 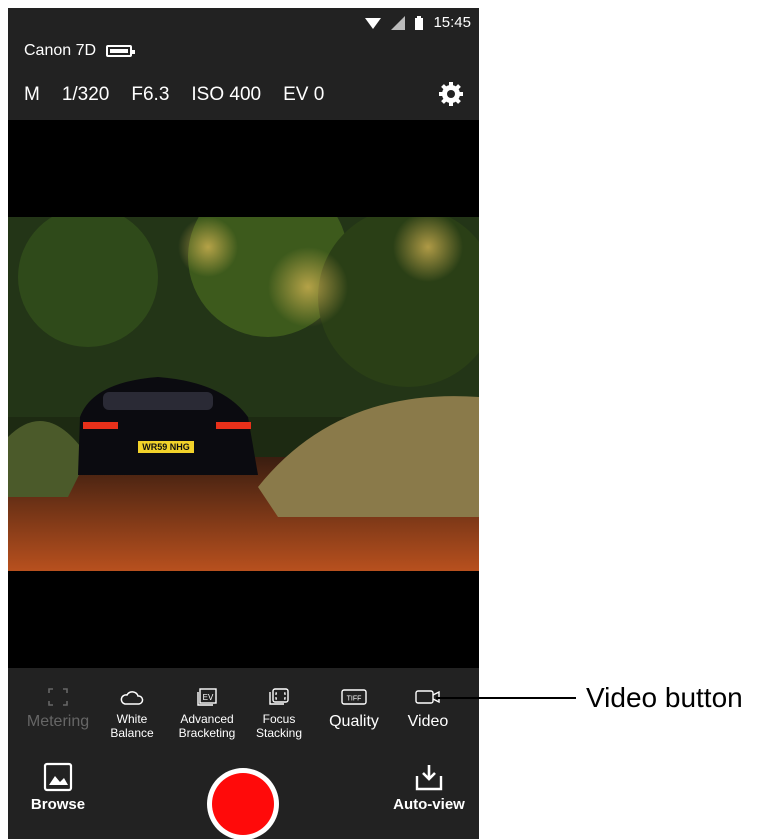 I want to click on camera-battery-icon, so click(x=121, y=51).